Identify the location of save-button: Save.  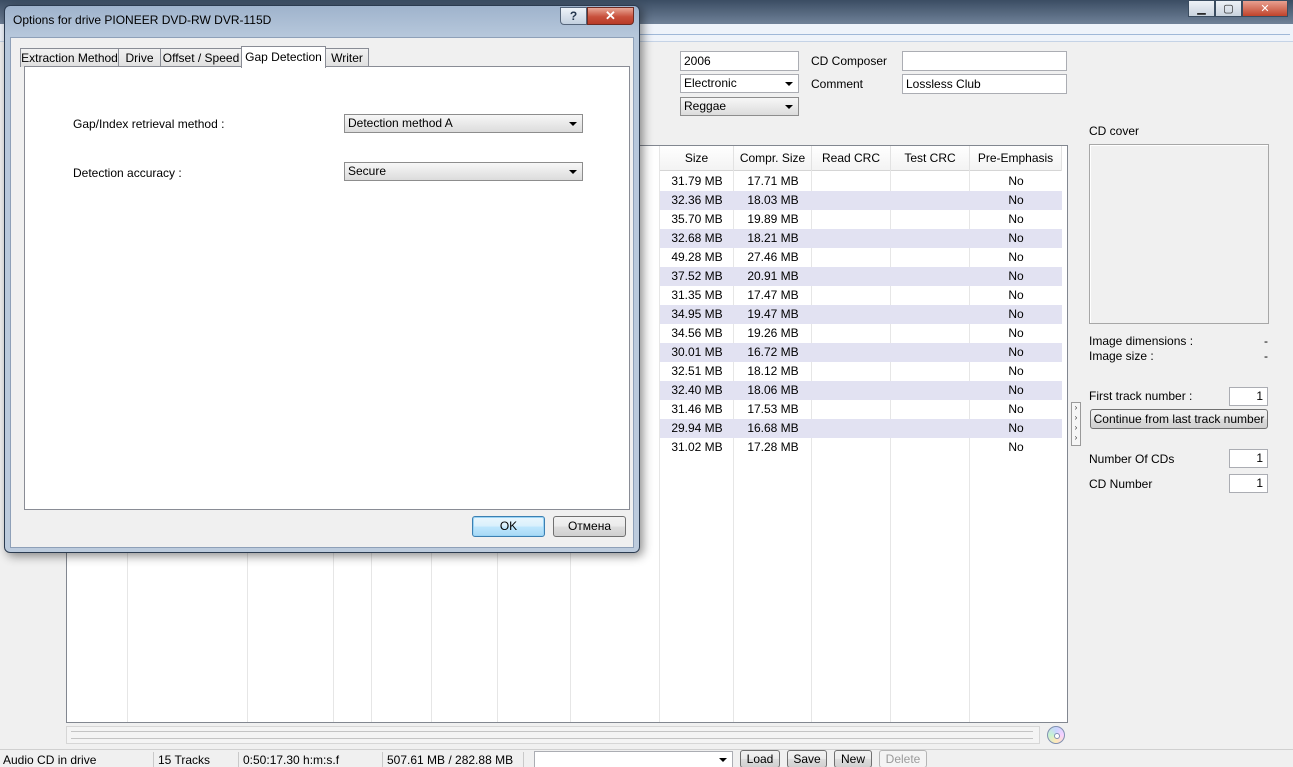
(807, 758).